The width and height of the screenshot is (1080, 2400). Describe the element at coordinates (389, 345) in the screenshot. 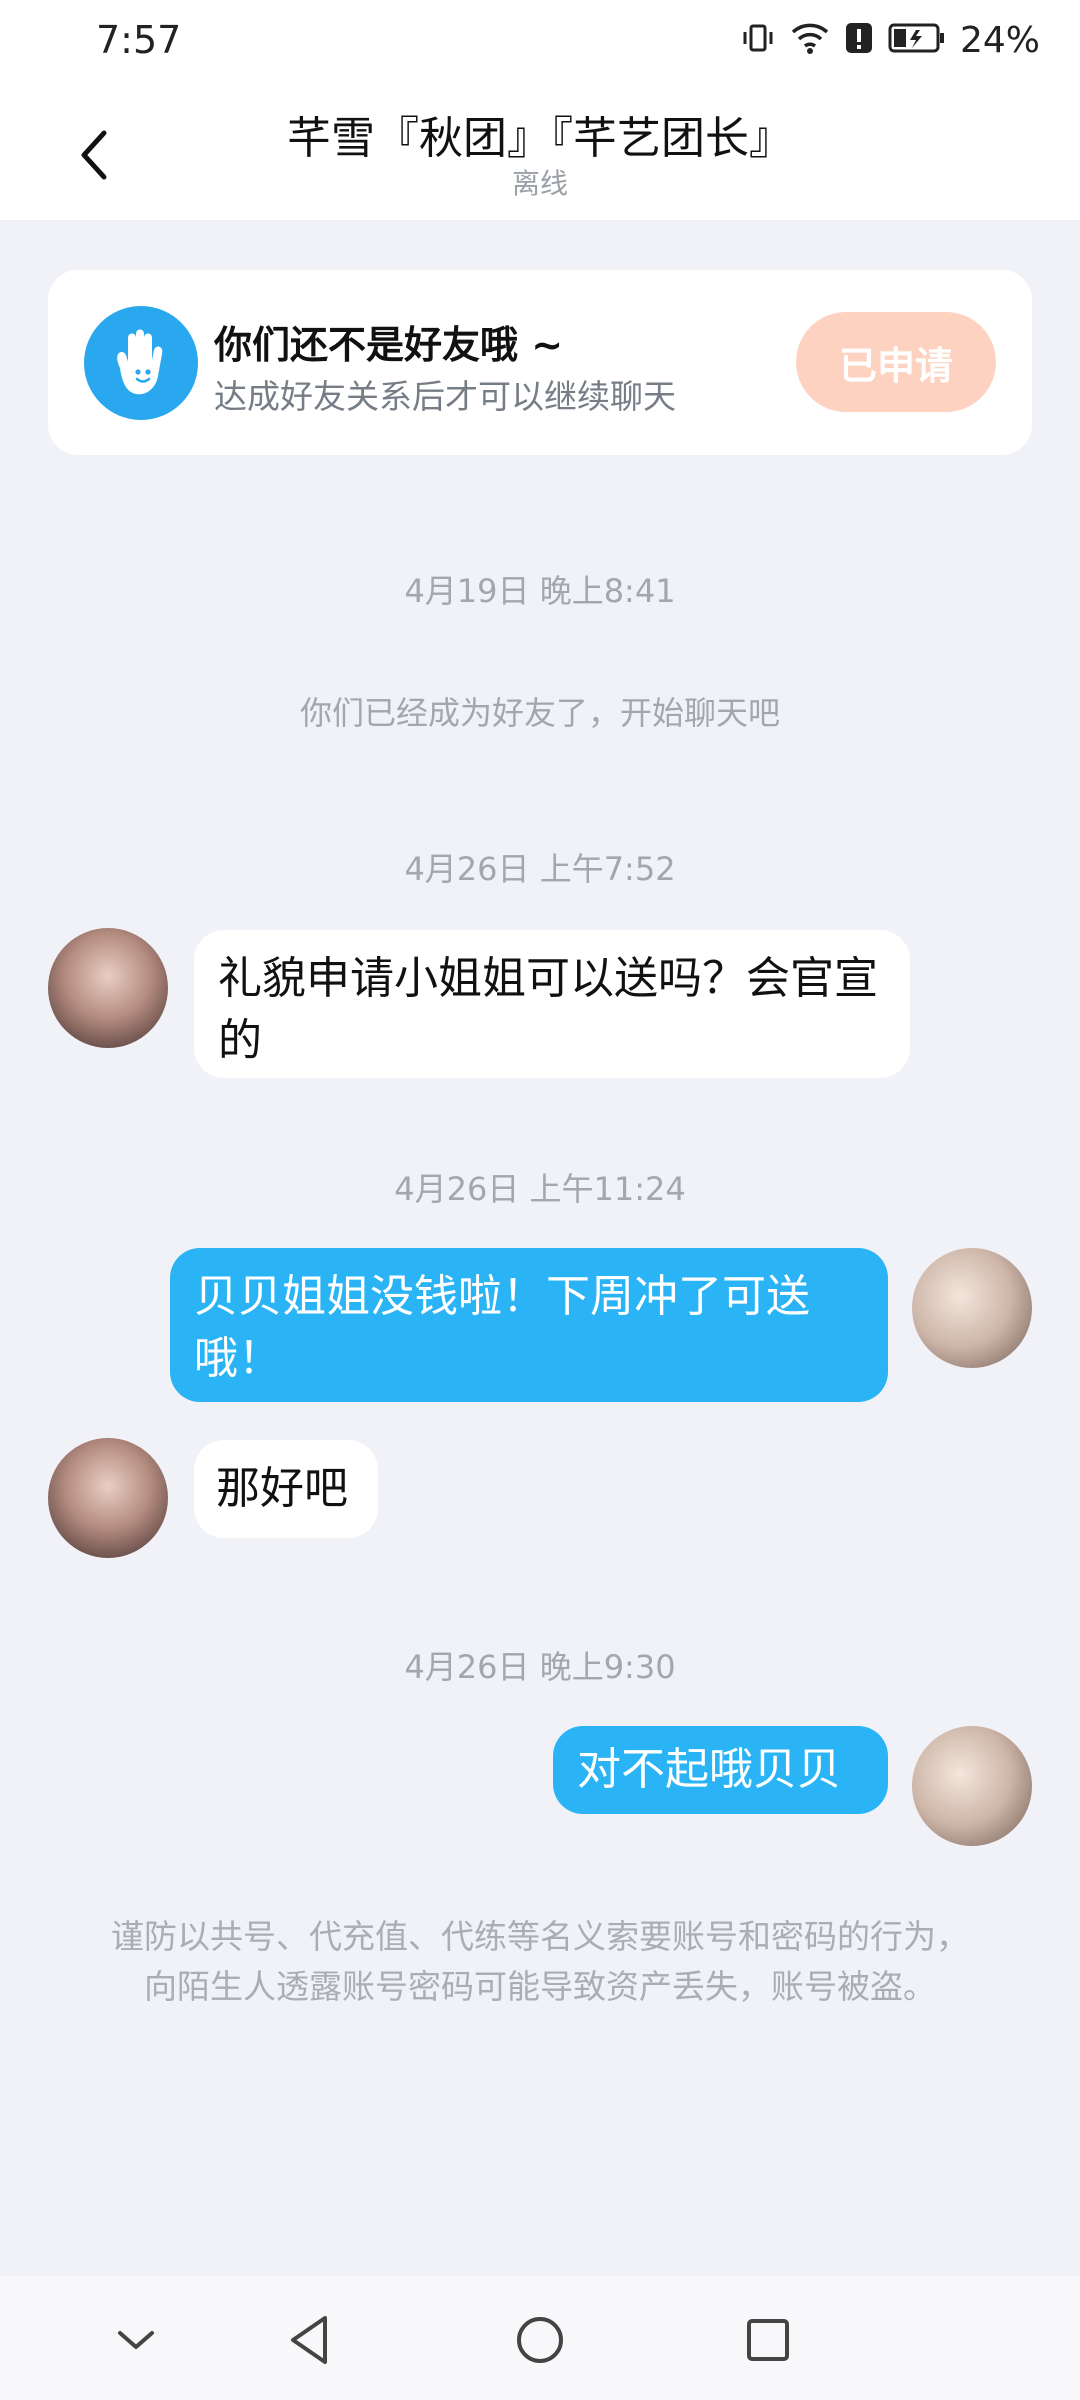

I see `card-title: 你们还不是好友哦 ~` at that location.